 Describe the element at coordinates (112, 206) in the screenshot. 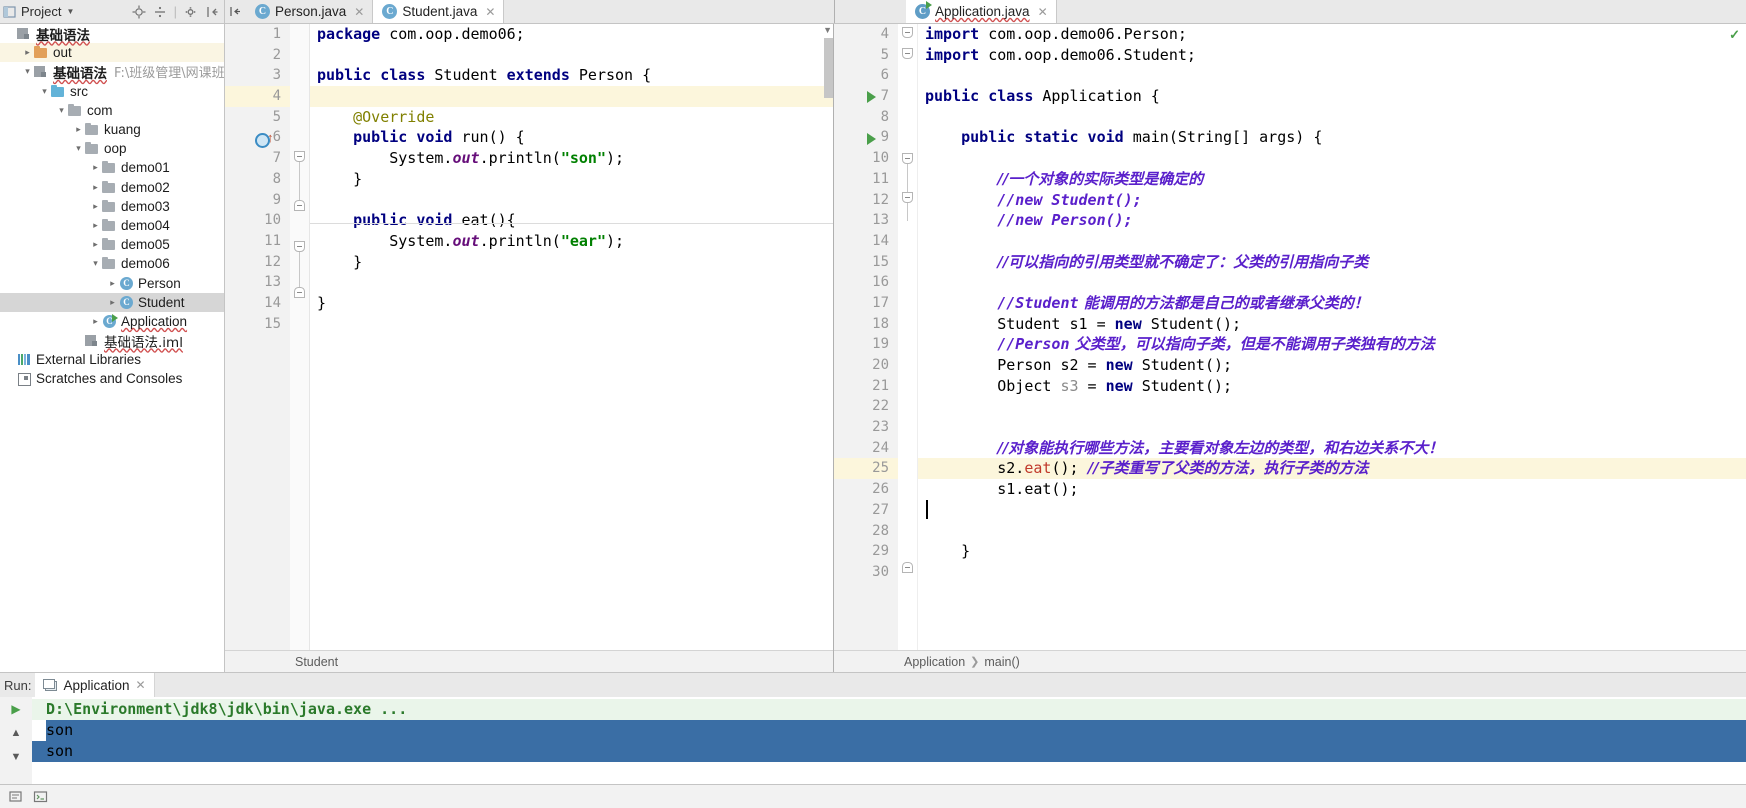

I see `tree-row-demo03: demo03` at that location.